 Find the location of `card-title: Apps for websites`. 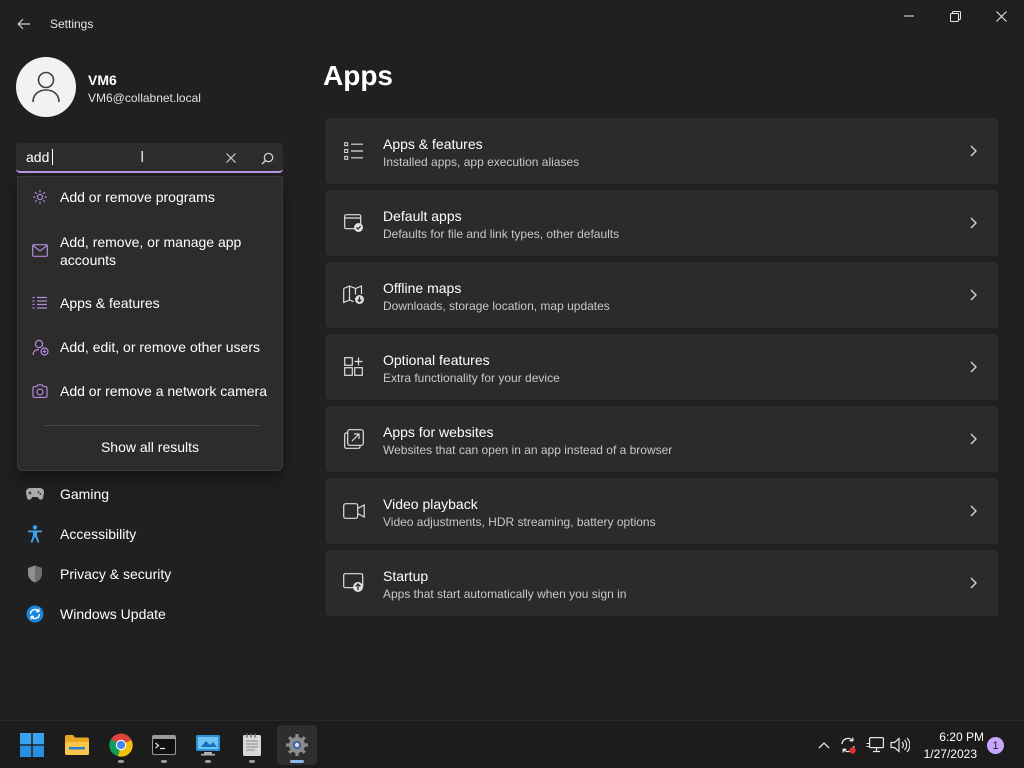

card-title: Apps for websites is located at coordinates (438, 432).